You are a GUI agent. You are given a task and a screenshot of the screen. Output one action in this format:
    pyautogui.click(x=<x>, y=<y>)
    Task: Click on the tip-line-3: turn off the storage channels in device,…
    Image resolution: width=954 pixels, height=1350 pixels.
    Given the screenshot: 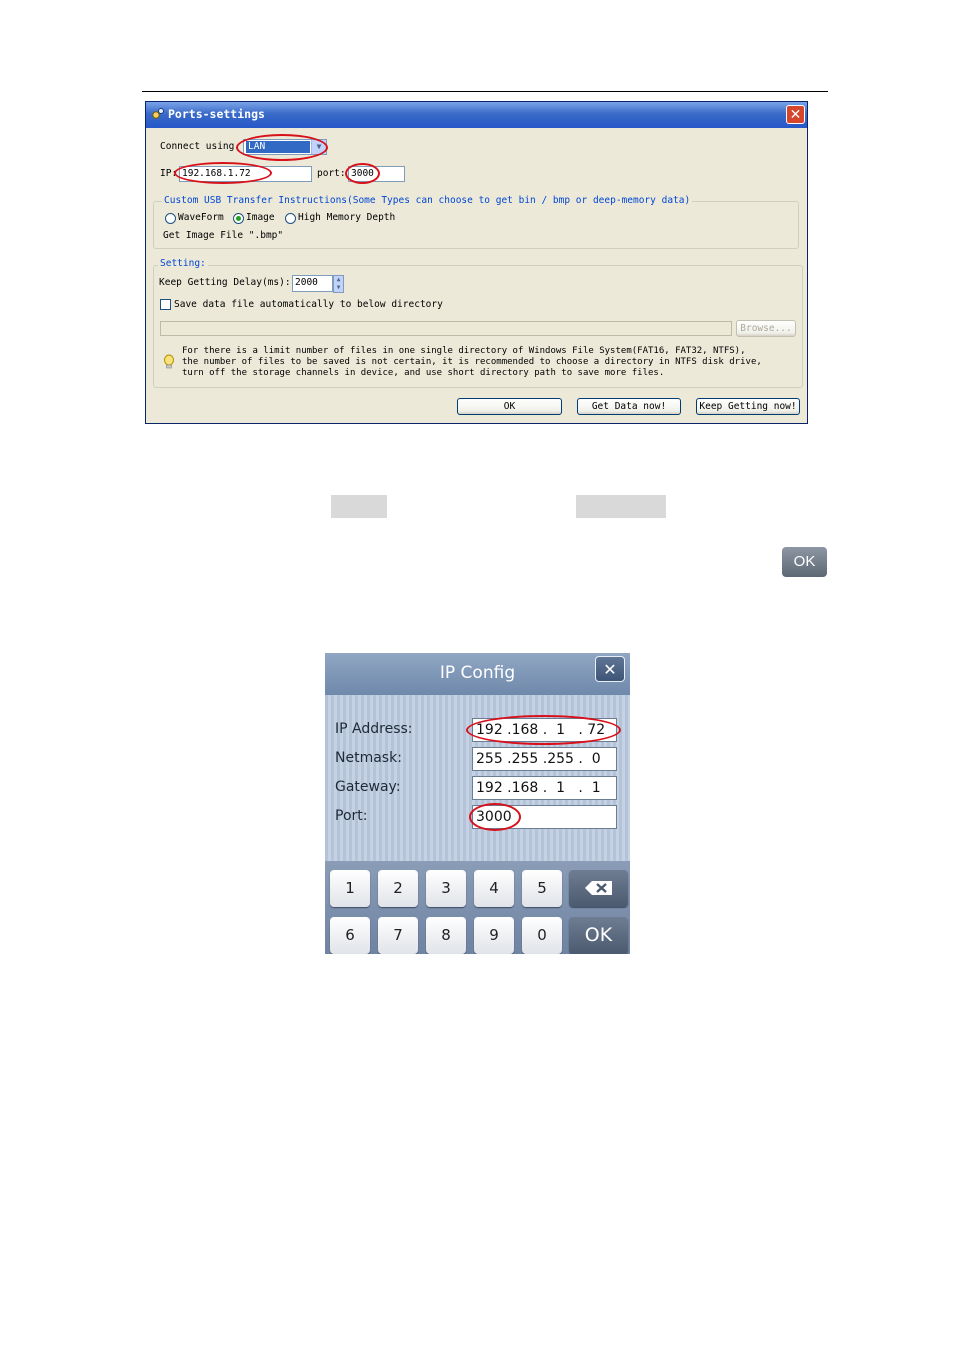 What is the action you would take?
    pyautogui.click(x=423, y=373)
    